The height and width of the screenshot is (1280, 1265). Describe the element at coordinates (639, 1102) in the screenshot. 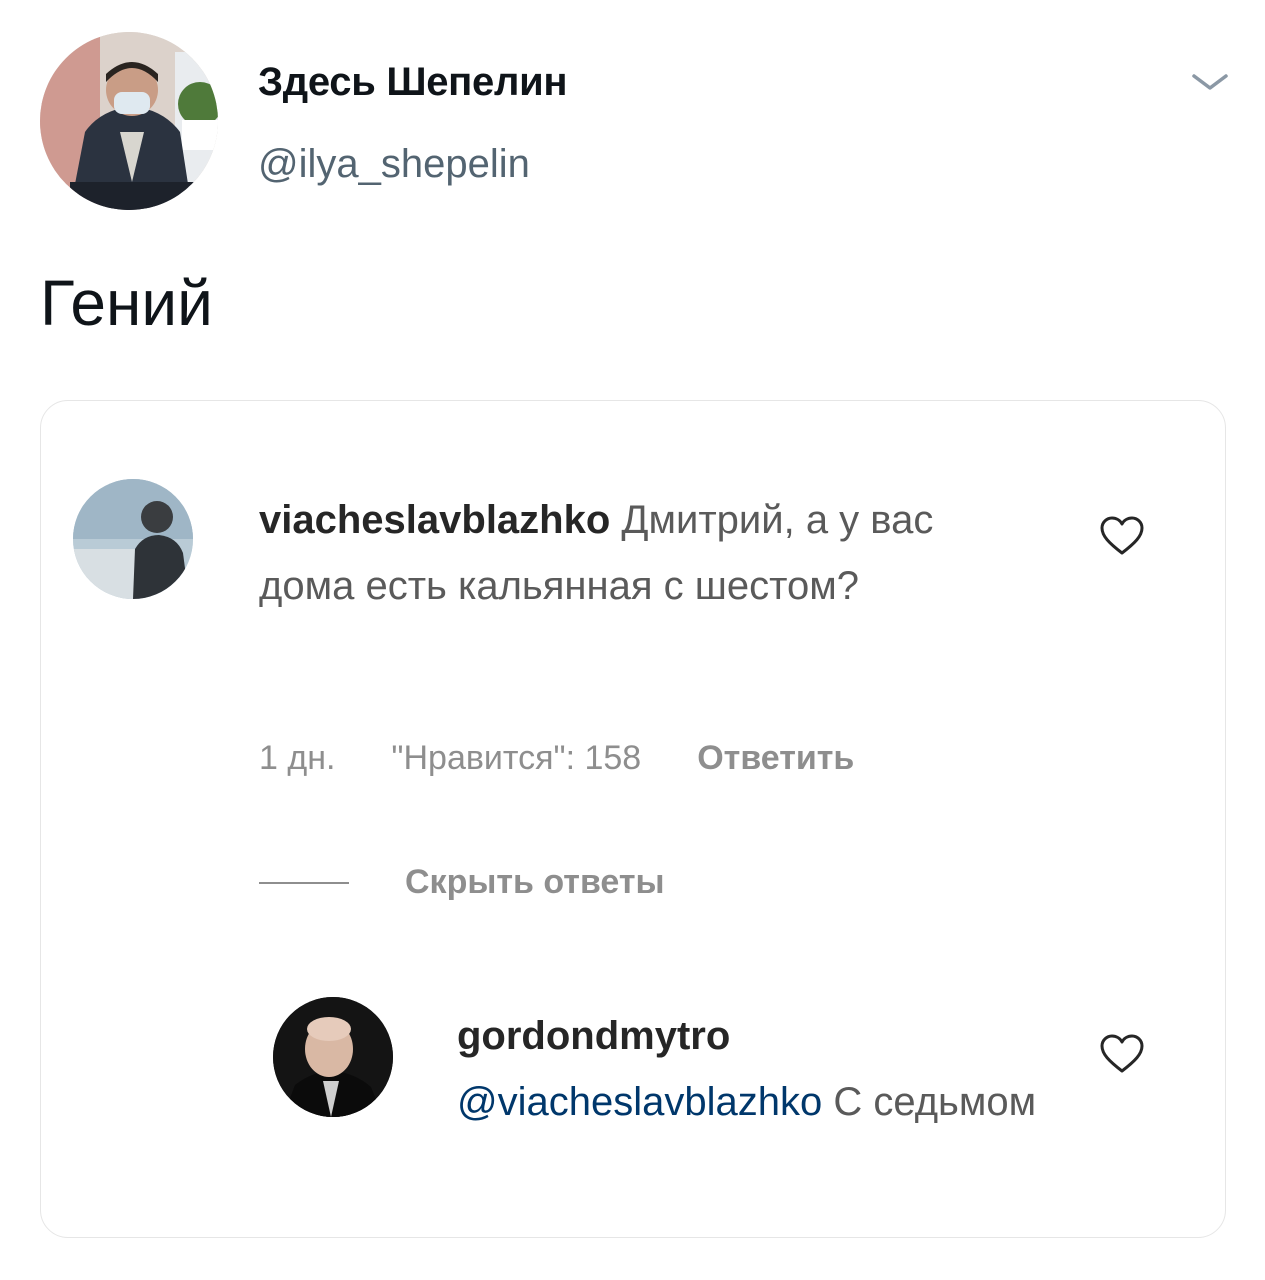

I see `reply-mention: @viacheslavblazhko` at that location.